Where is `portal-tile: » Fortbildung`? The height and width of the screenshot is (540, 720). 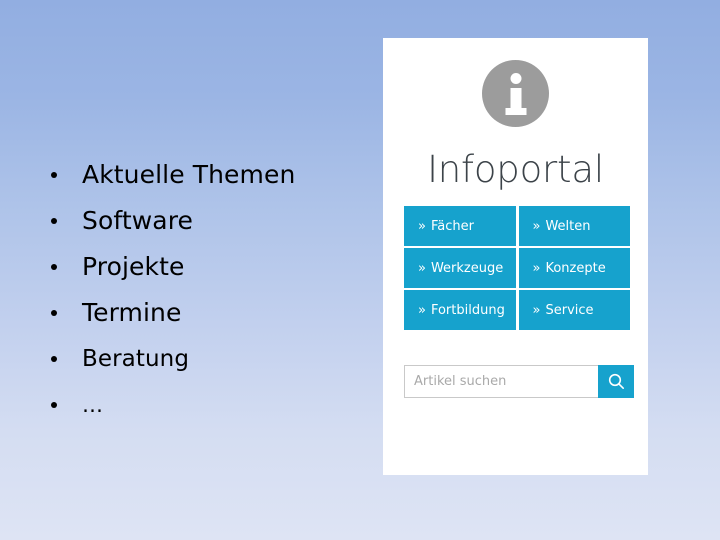 portal-tile: » Fortbildung is located at coordinates (460, 310).